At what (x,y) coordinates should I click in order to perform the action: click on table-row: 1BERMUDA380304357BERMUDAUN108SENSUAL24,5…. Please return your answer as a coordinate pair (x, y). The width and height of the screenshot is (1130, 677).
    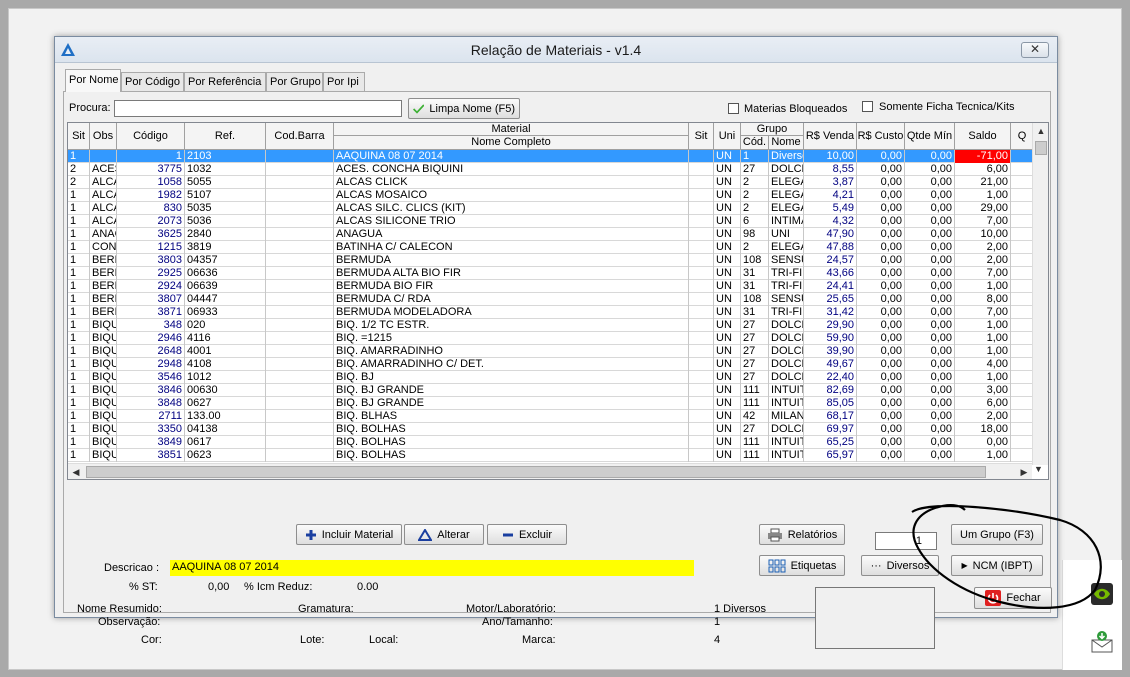
    Looking at the image, I should click on (551, 260).